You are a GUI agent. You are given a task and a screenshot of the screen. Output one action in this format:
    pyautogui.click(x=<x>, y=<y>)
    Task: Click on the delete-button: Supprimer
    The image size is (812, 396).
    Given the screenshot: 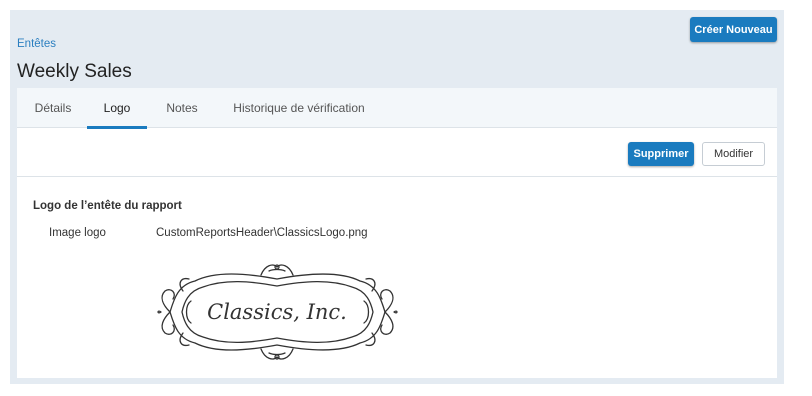 What is the action you would take?
    pyautogui.click(x=661, y=154)
    